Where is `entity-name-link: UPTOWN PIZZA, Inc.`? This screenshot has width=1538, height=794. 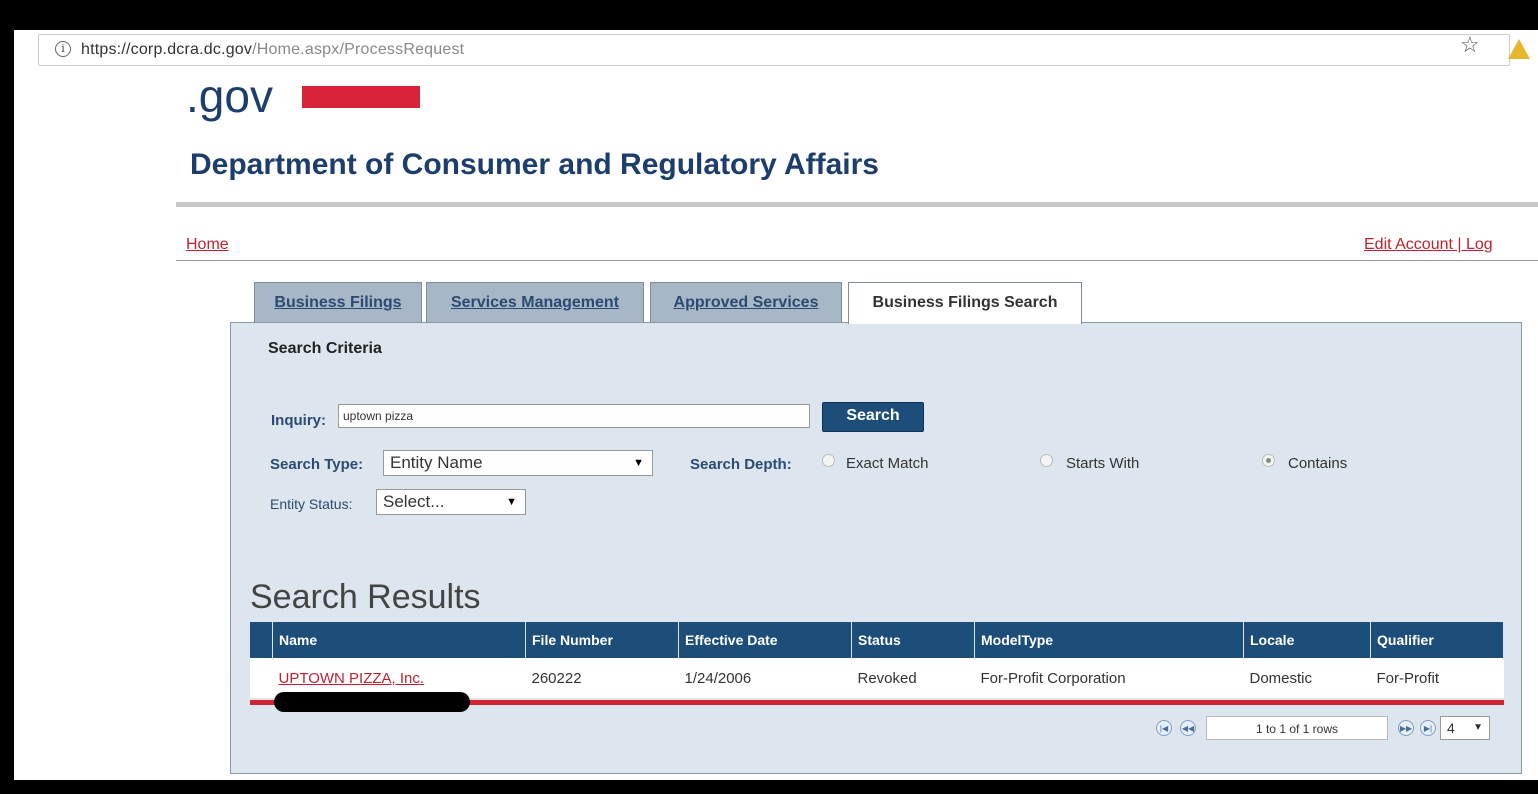 entity-name-link: UPTOWN PIZZA, Inc. is located at coordinates (352, 678).